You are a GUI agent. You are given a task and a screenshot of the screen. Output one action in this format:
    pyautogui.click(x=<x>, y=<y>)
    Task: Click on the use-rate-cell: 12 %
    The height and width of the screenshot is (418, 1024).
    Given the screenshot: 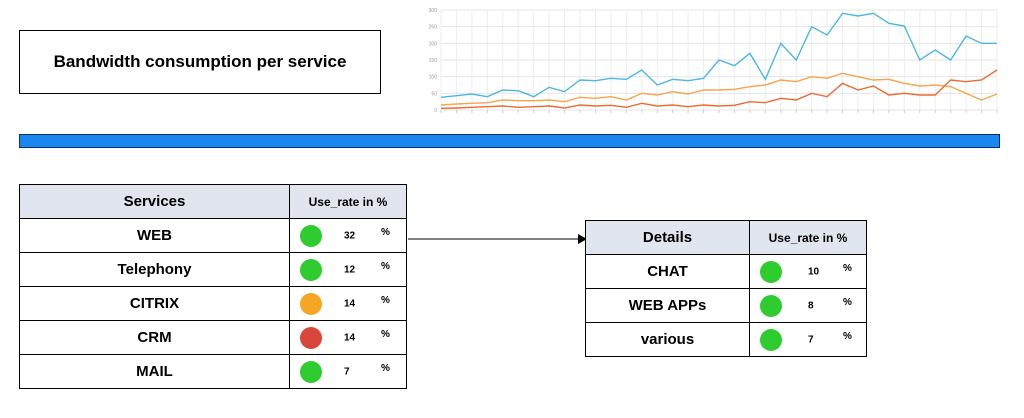 What is the action you would take?
    pyautogui.click(x=348, y=269)
    